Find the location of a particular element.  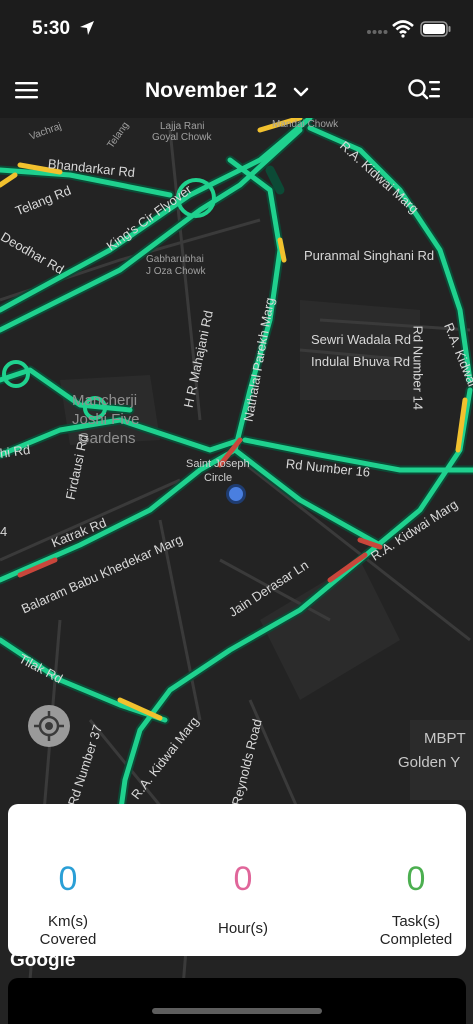

stat-tasks-completed: 0 Task(s) Completed is located at coordinates (407, 876).